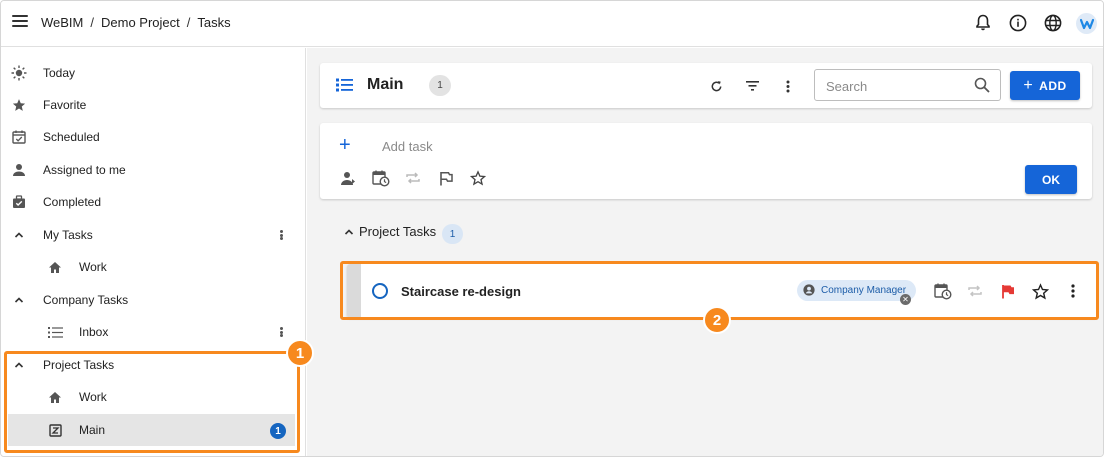 This screenshot has height=457, width=1104. I want to click on search-field, so click(907, 85).